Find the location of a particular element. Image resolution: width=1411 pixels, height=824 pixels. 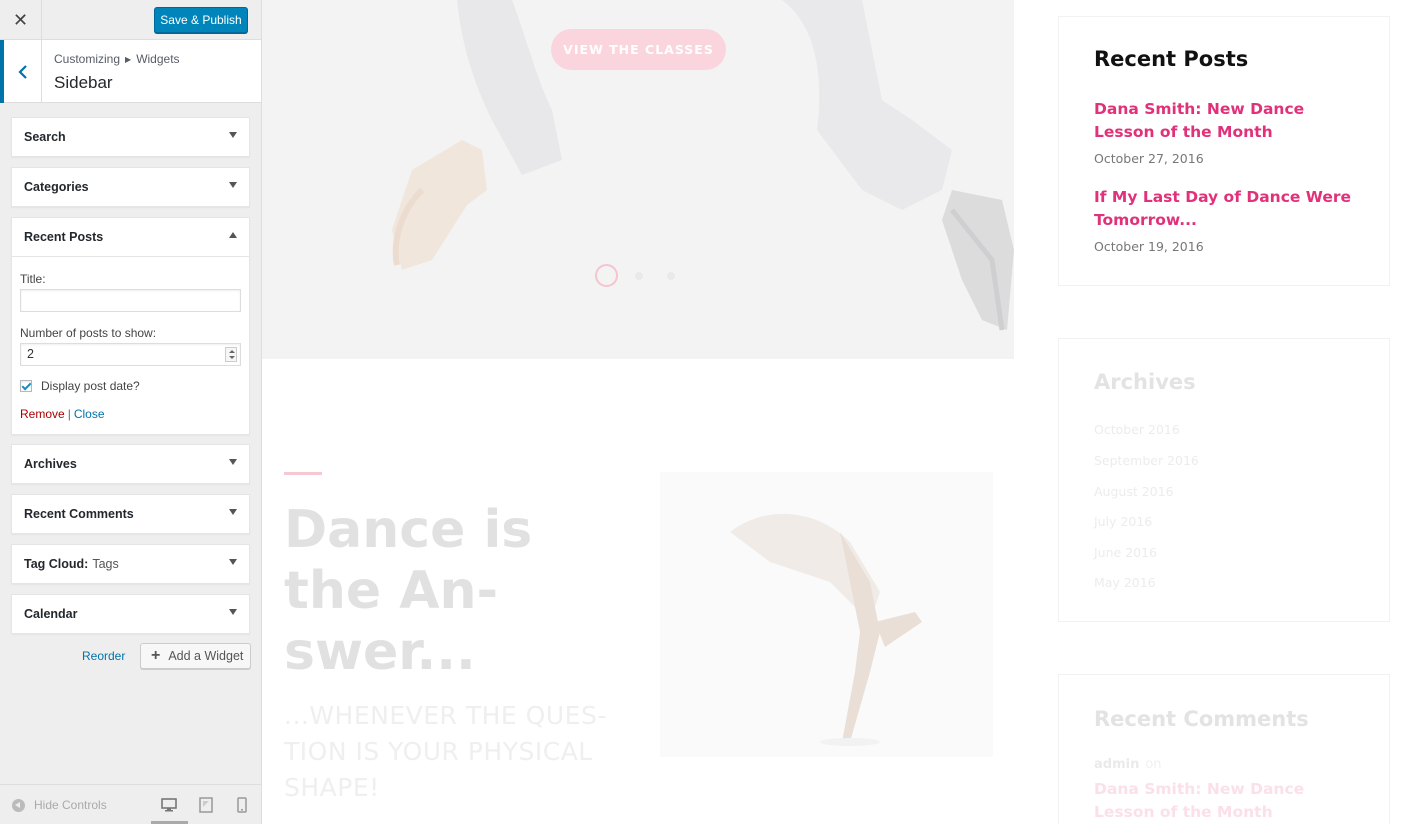

slider-dot-active is located at coordinates (606, 275).